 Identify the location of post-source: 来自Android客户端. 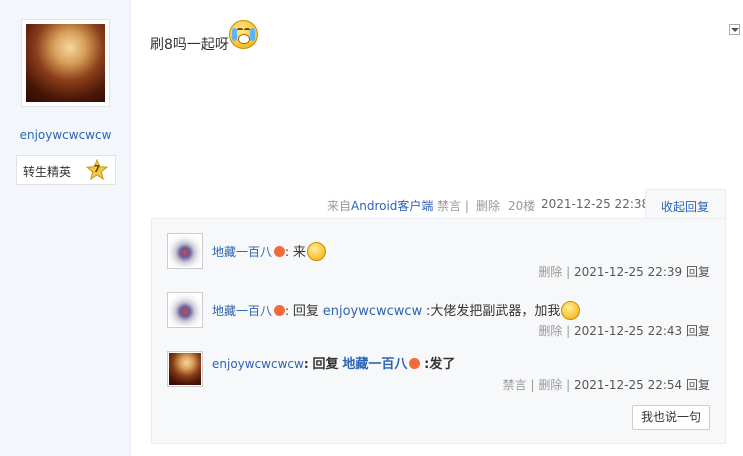
(380, 205).